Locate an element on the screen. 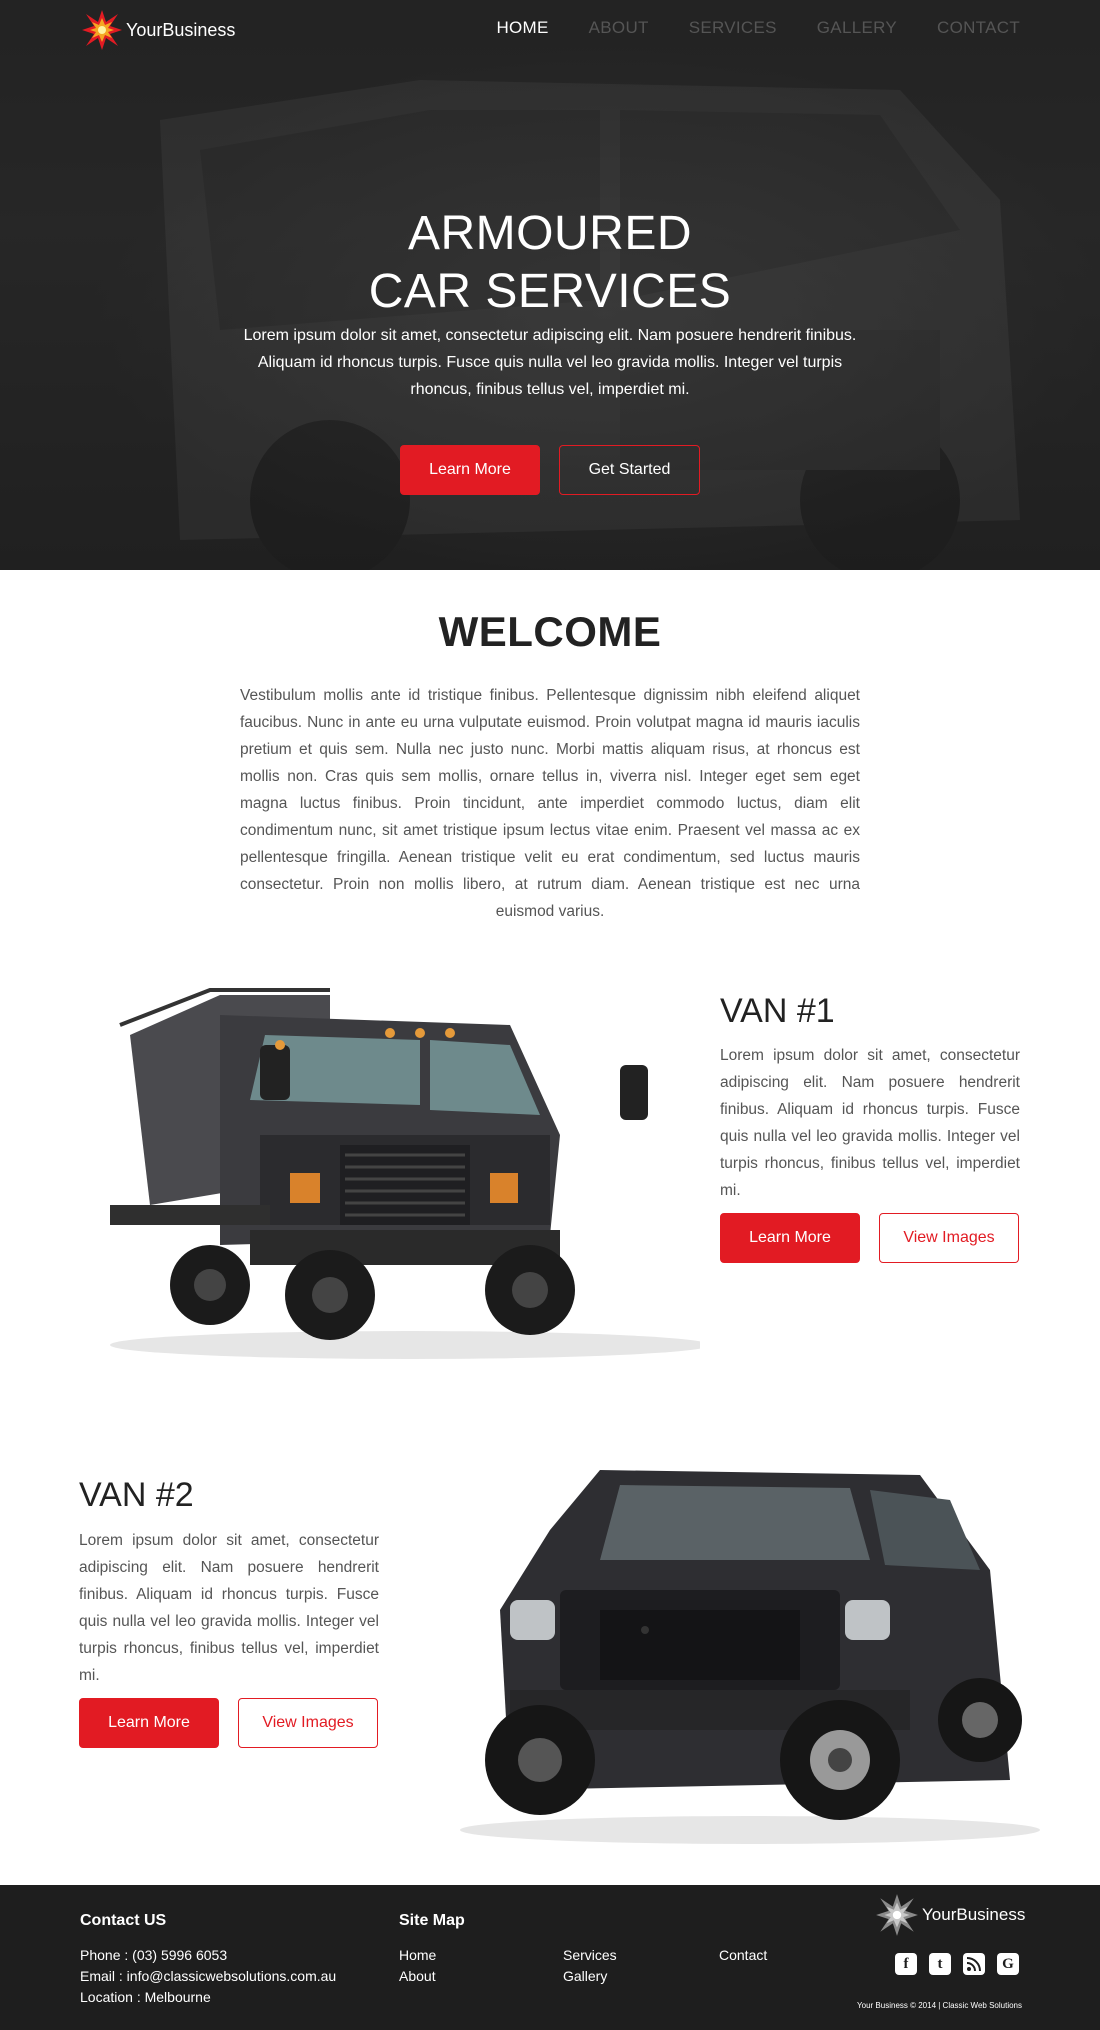 The width and height of the screenshot is (1100, 2030). rss-icon is located at coordinates (974, 1964).